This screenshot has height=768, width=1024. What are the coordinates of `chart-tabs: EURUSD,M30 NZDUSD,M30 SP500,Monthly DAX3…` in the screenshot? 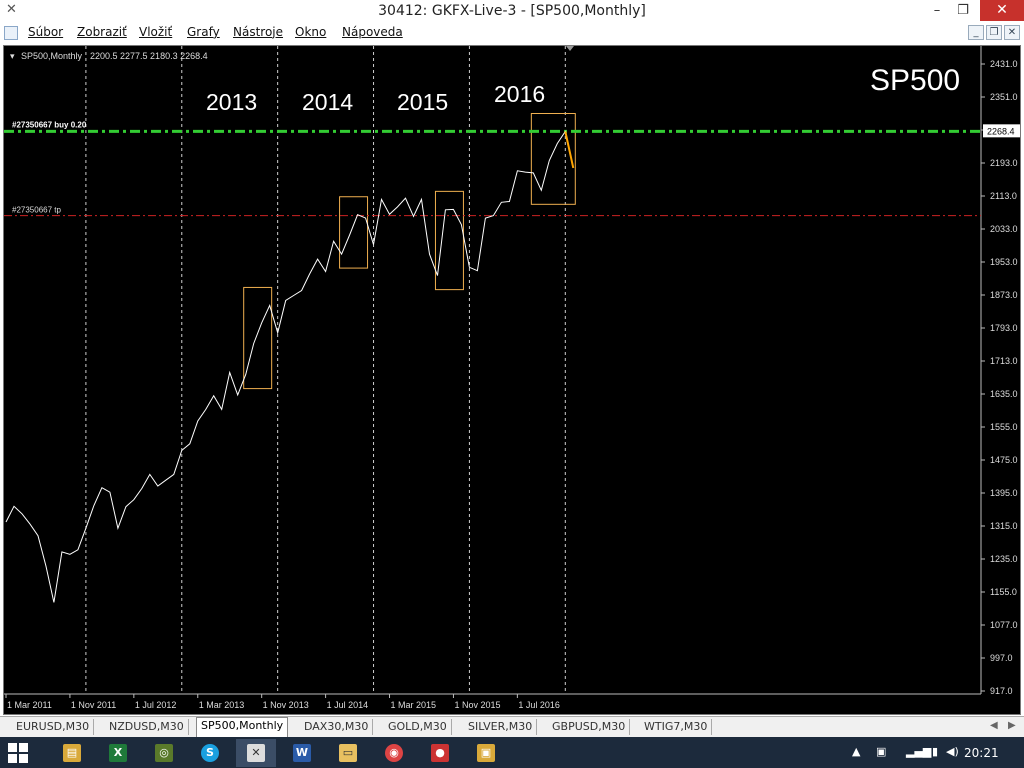 It's located at (512, 726).